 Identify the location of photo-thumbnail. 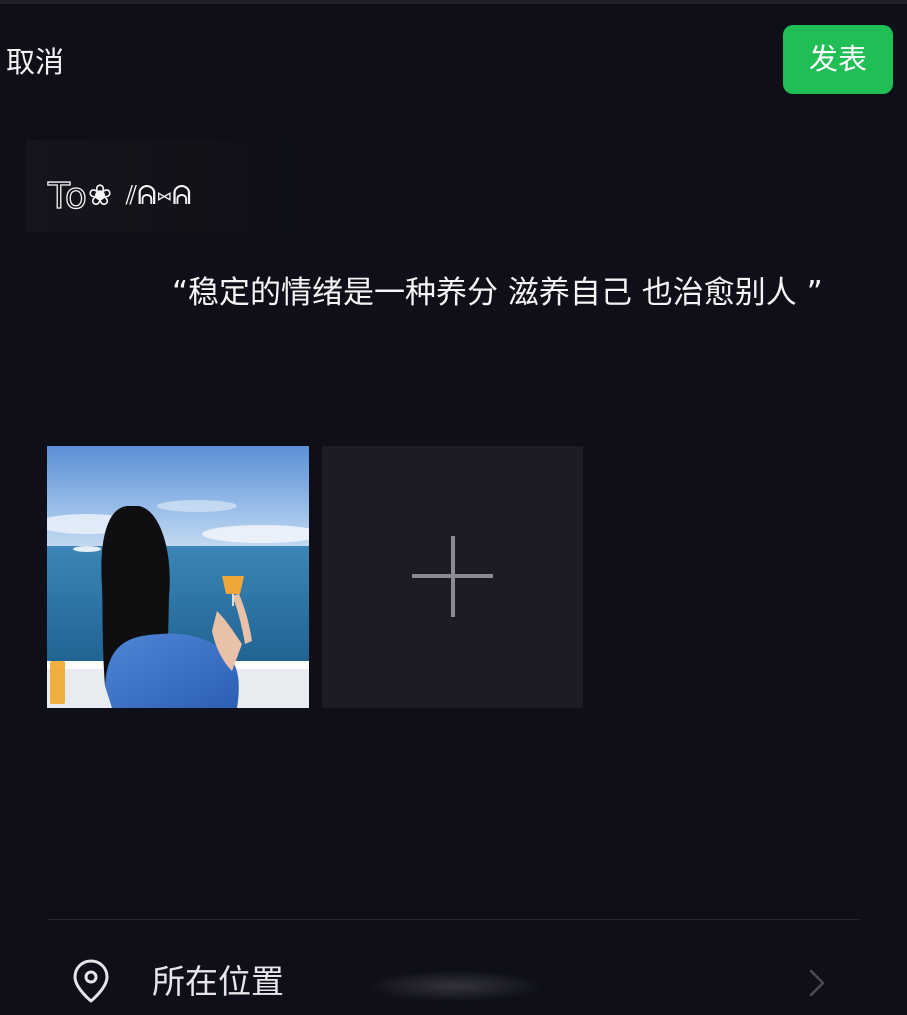
(178, 577).